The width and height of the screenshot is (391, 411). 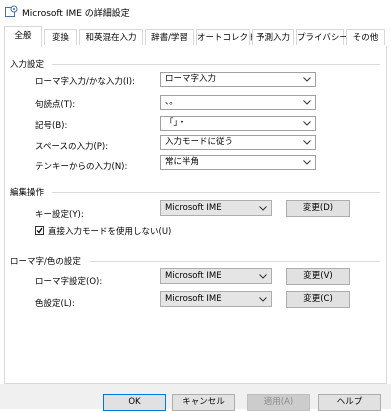 What do you see at coordinates (111, 37) in the screenshot?
I see `tab-mixed-input: 和英混在入力` at bounding box center [111, 37].